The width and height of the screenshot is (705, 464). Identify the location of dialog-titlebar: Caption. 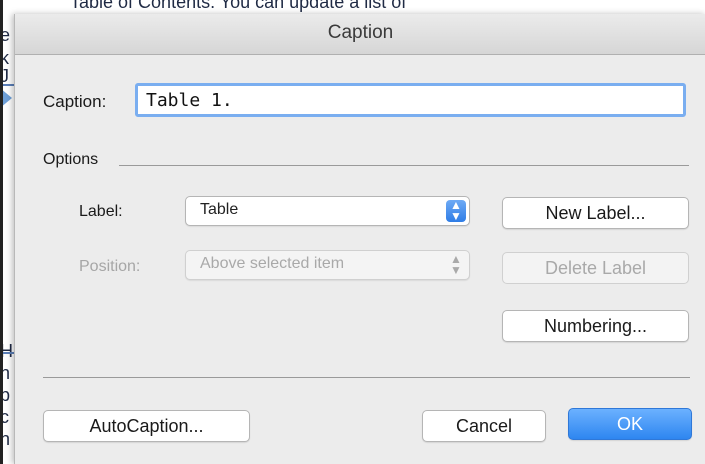
(360, 34).